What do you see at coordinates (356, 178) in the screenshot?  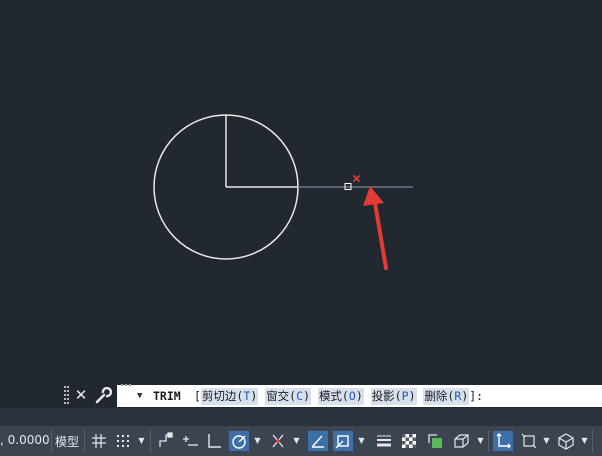 I see `trim-marker` at bounding box center [356, 178].